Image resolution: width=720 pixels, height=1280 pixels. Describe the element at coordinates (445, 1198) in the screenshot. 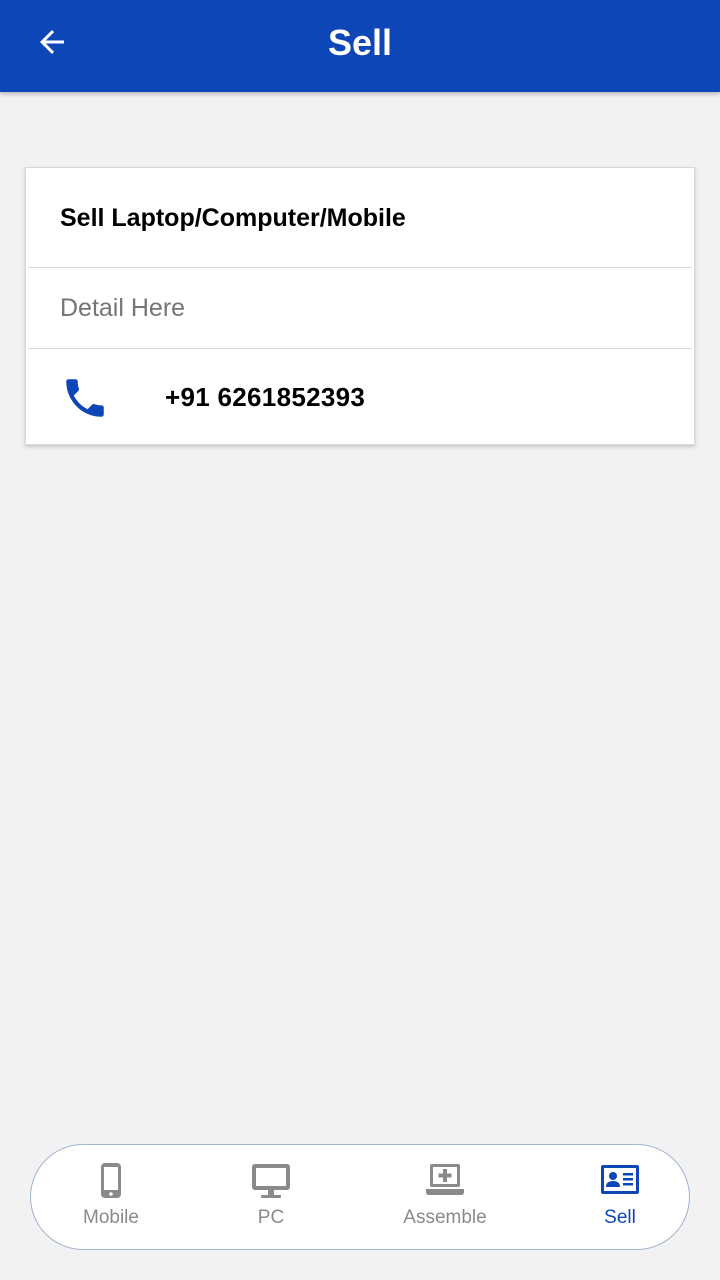

I see `nav-item-assemble: Assemble` at that location.